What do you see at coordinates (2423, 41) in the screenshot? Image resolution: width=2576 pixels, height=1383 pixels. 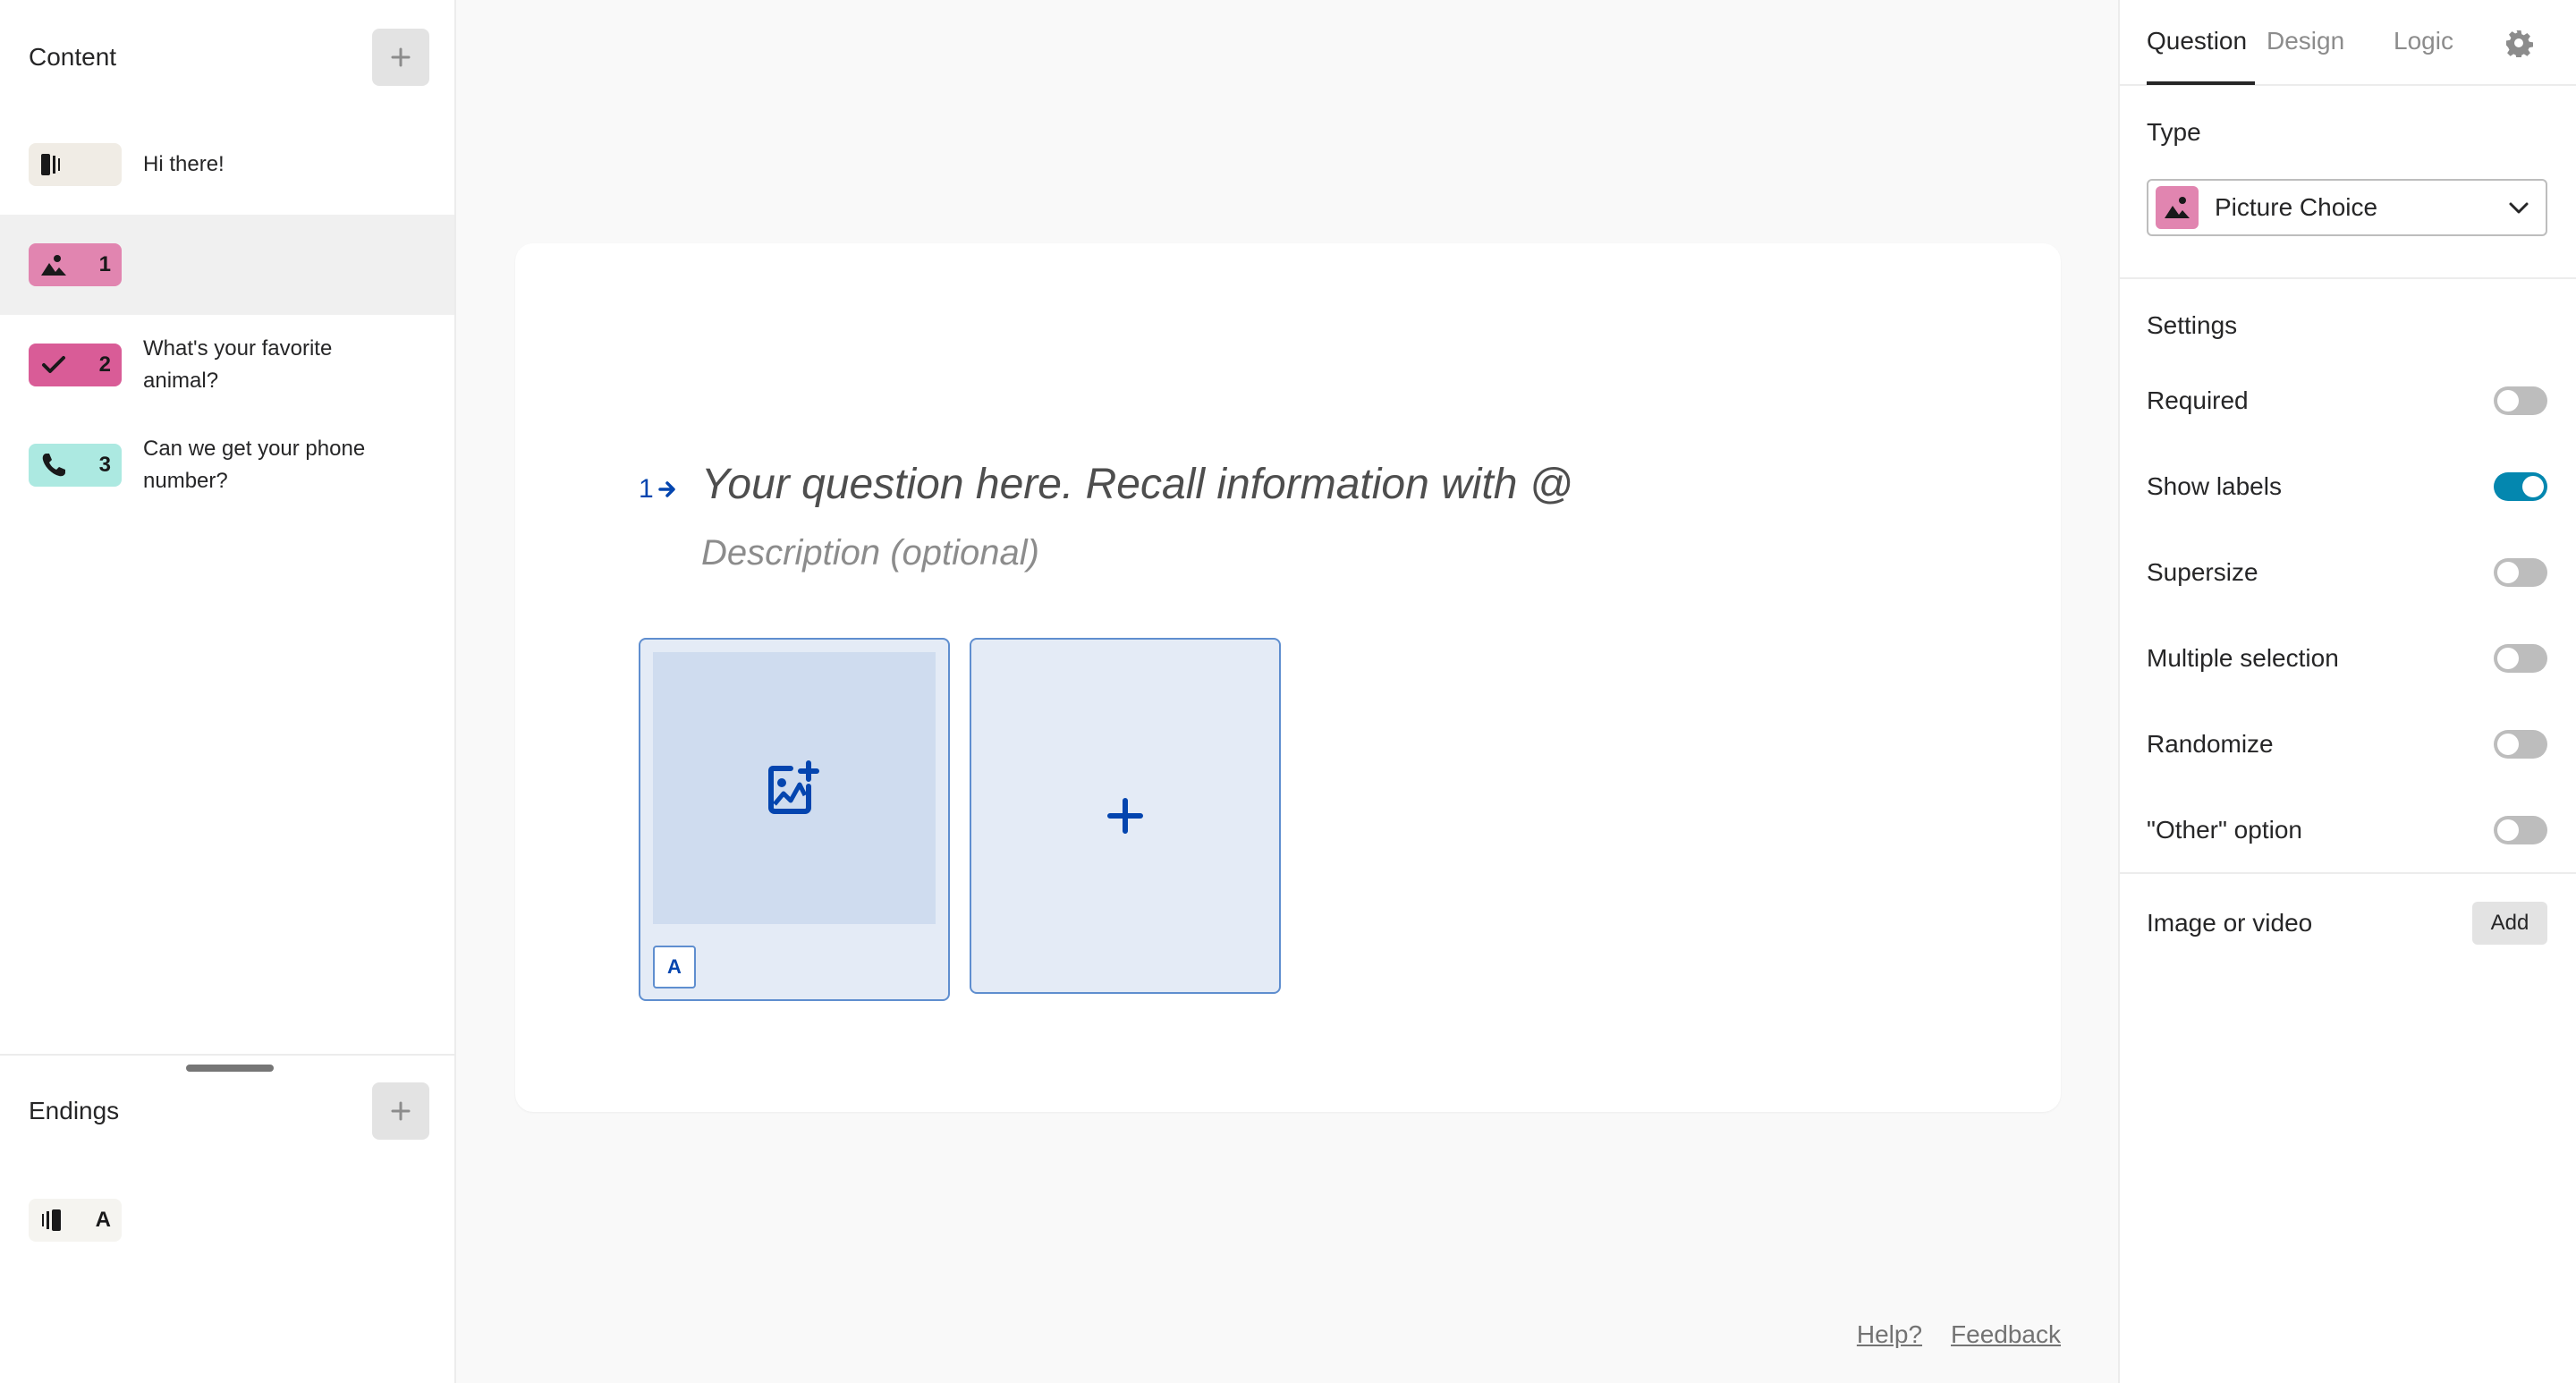 I see `tab-logic: Logic` at bounding box center [2423, 41].